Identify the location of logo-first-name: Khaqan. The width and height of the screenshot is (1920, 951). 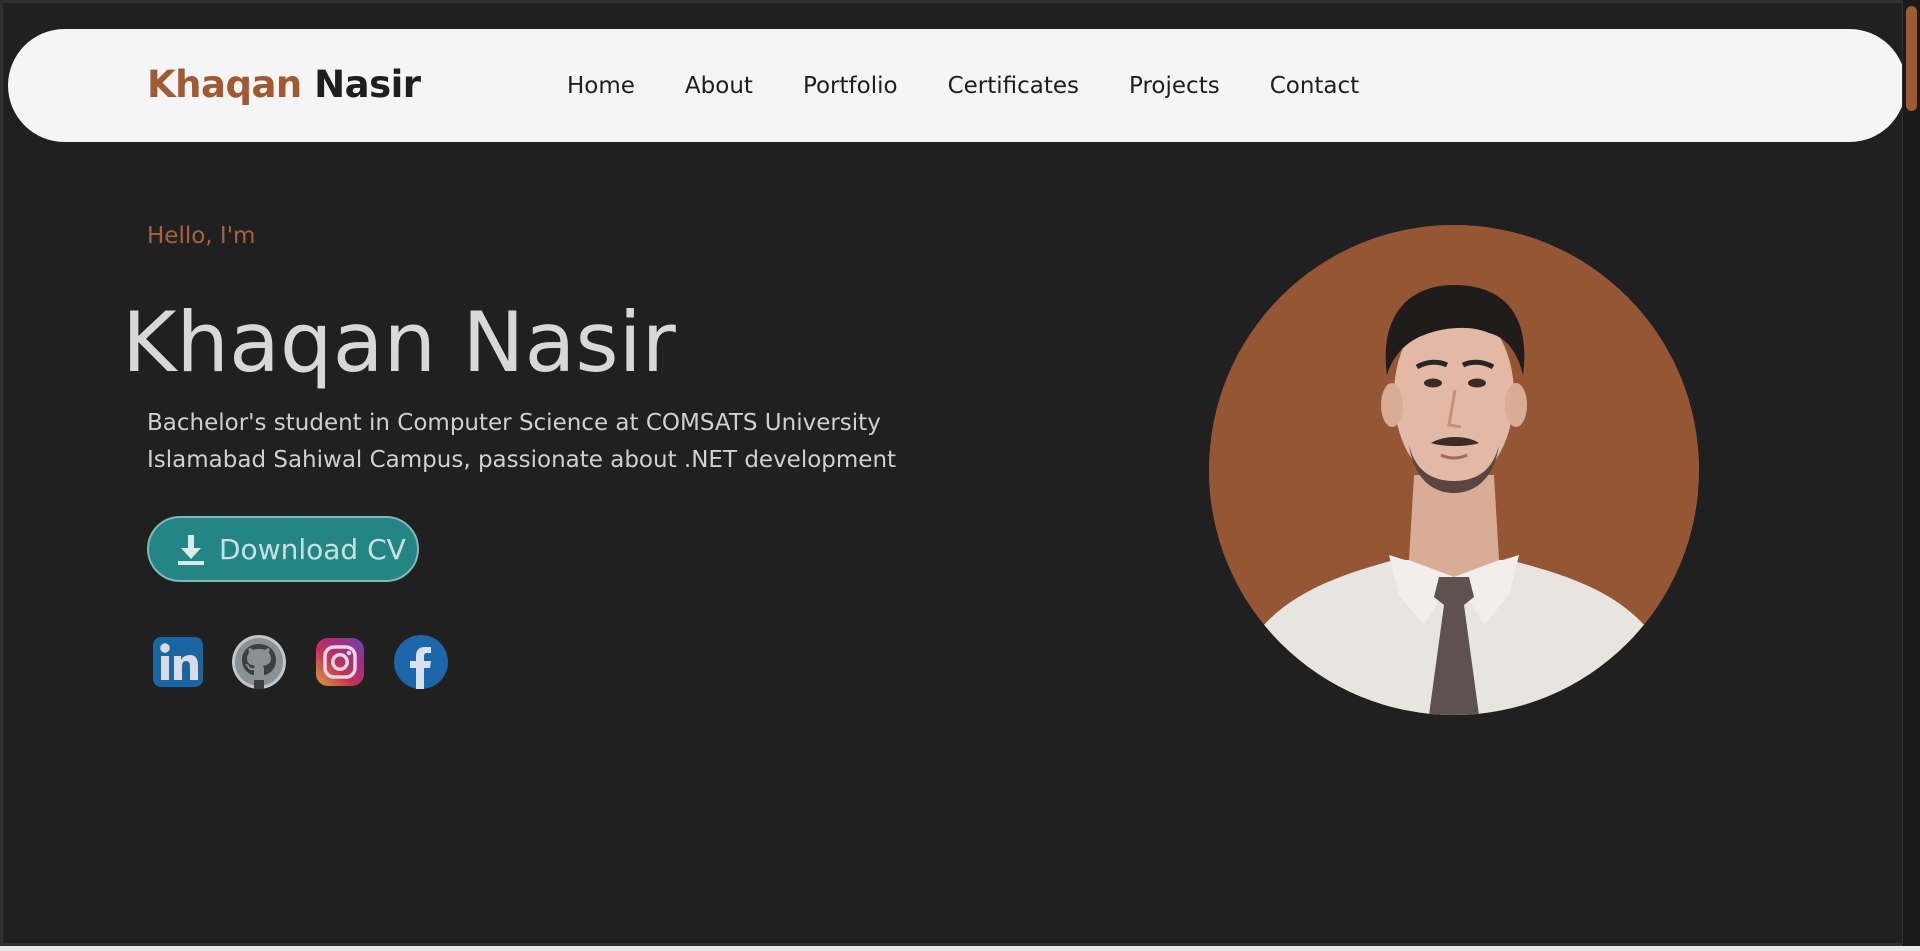
(224, 84).